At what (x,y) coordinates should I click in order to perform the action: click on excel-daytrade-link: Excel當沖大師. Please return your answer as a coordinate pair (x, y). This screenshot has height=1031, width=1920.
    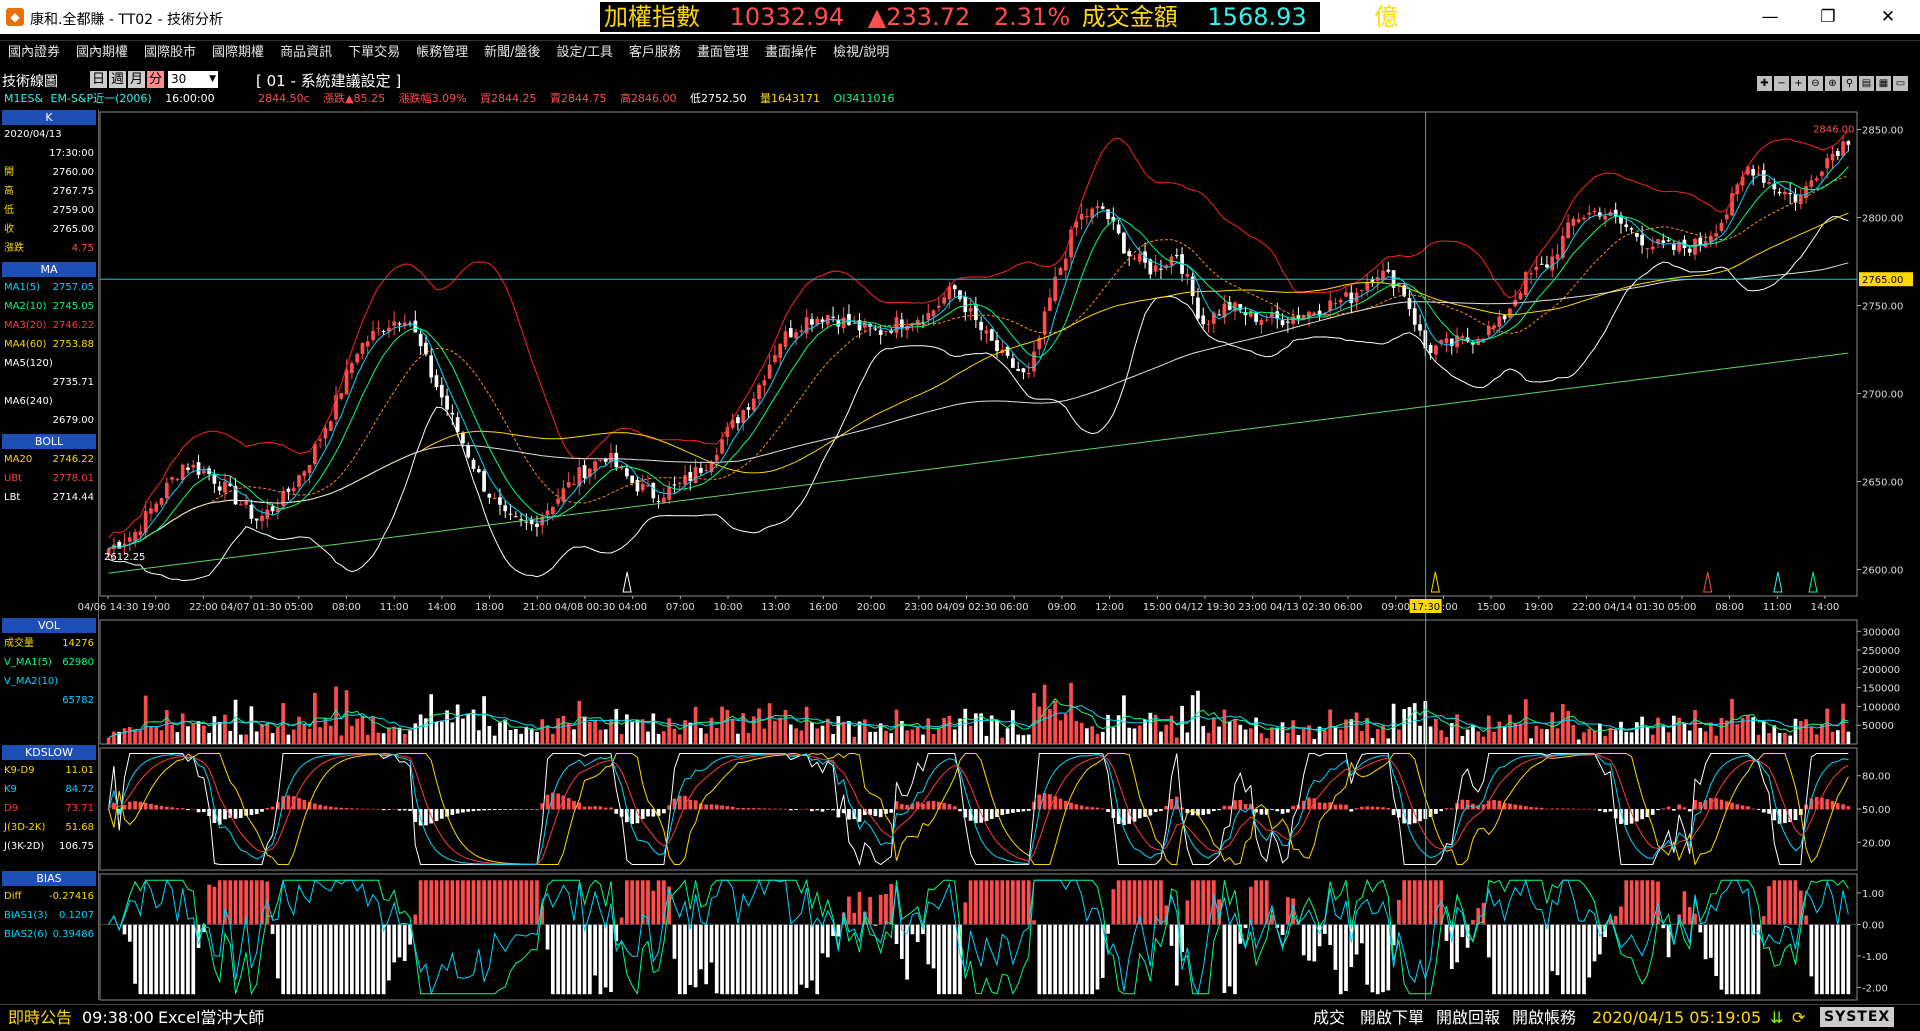
    Looking at the image, I should click on (211, 1018).